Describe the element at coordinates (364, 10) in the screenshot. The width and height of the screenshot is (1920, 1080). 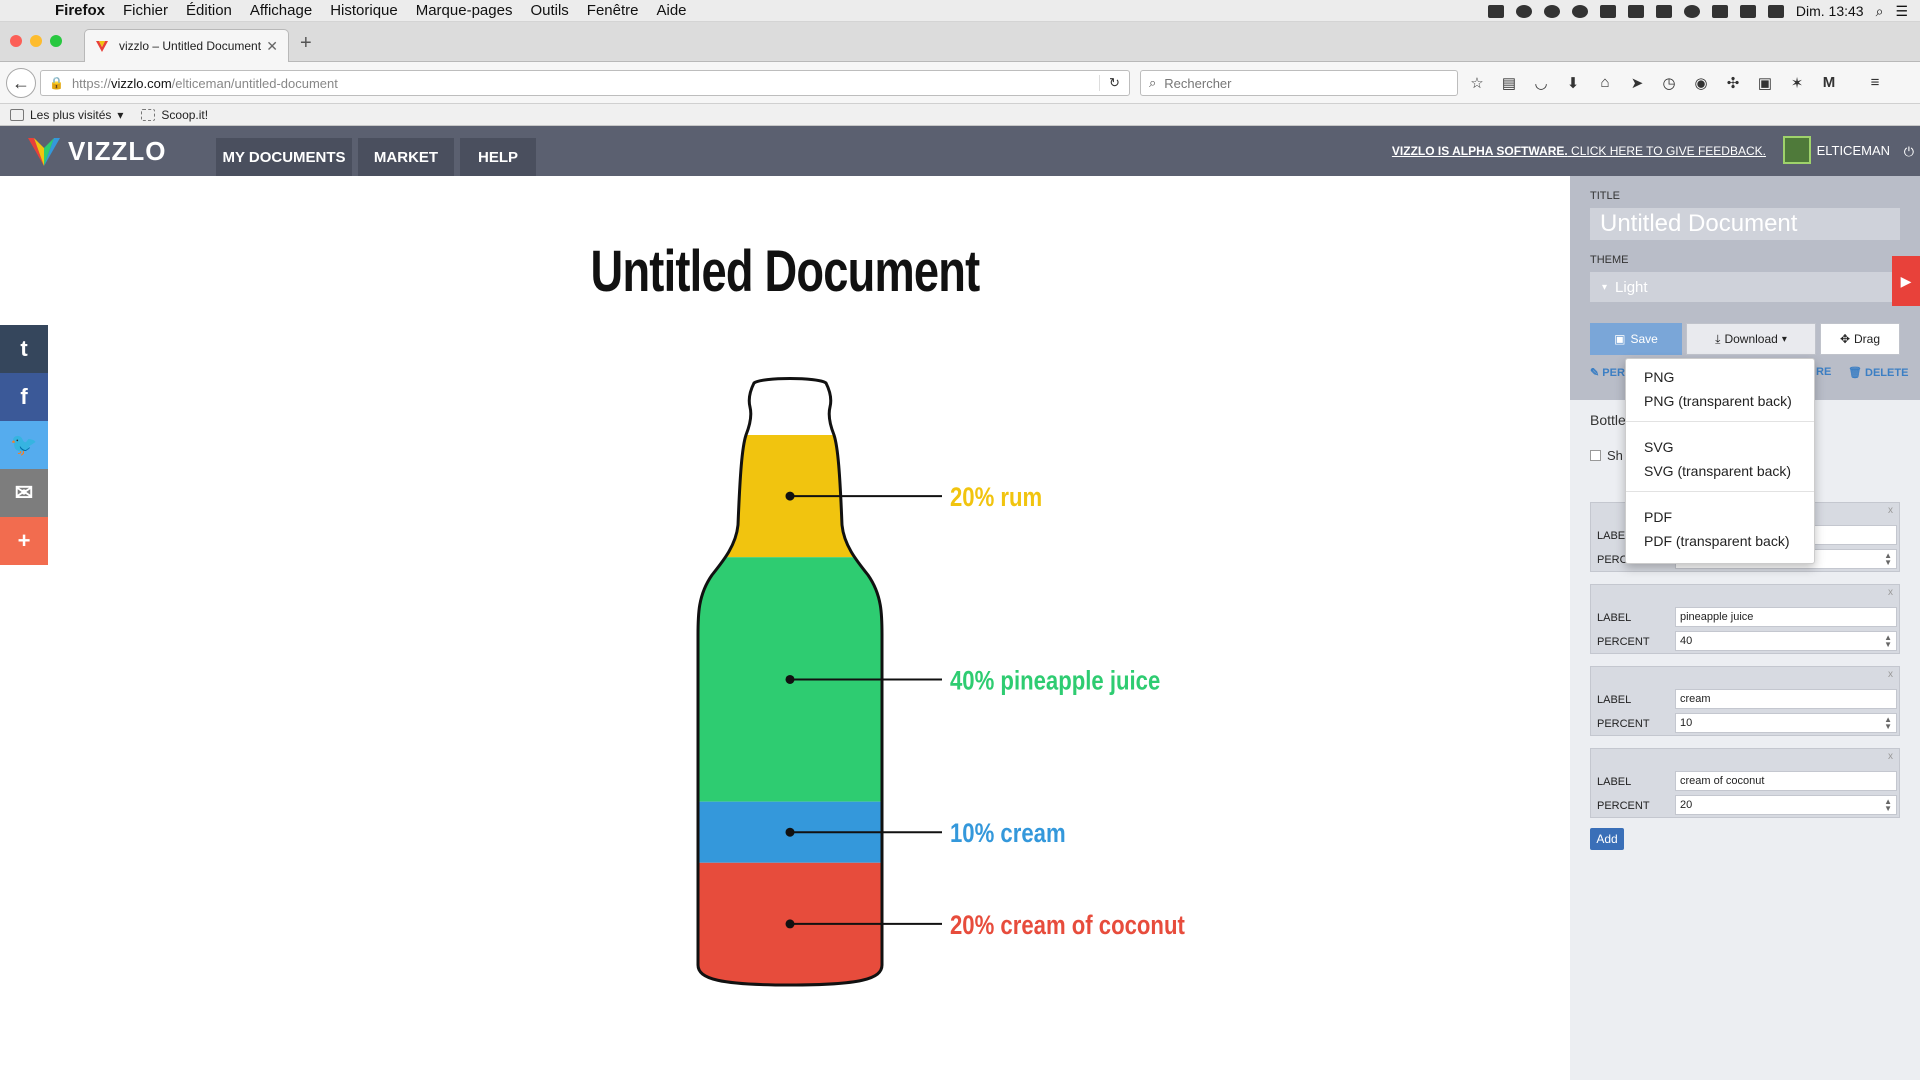
I see `menu-historique: Historique` at that location.